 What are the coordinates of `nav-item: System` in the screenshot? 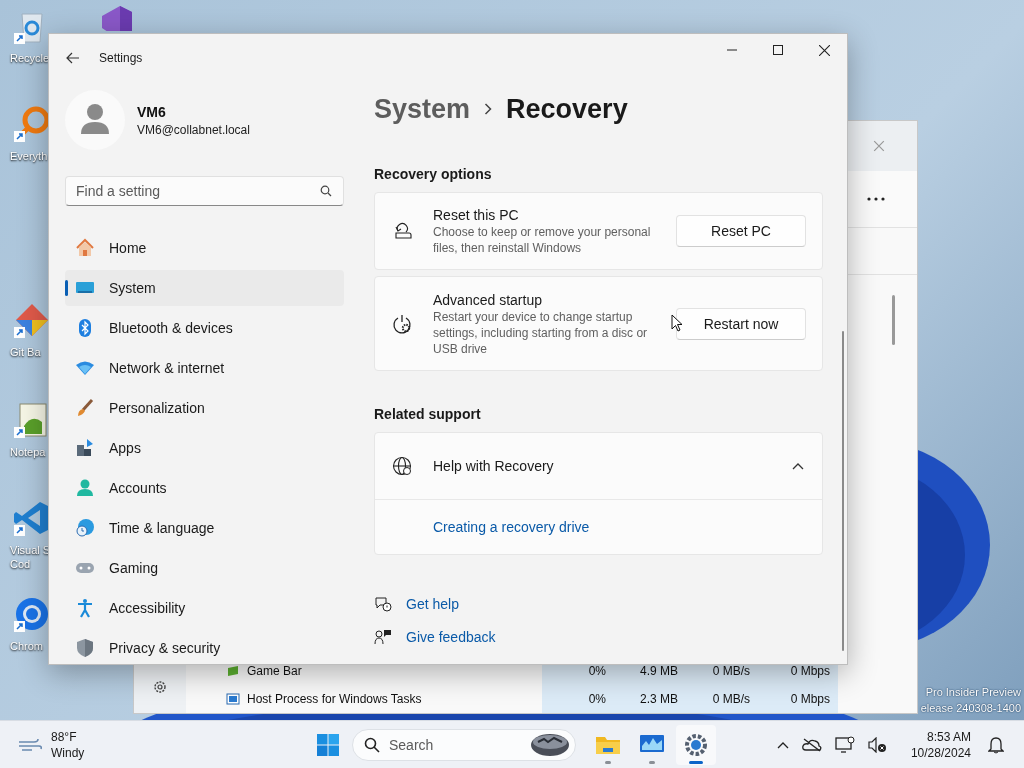 It's located at (204, 288).